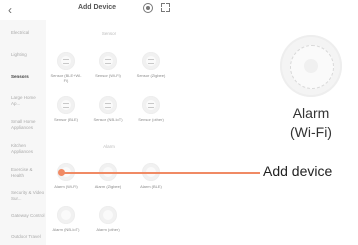 Image resolution: width=358 pixels, height=245 pixels. Describe the element at coordinates (28, 124) in the screenshot. I see `sidebar-item-small-home-appliances: Small Home Appliances` at that location.